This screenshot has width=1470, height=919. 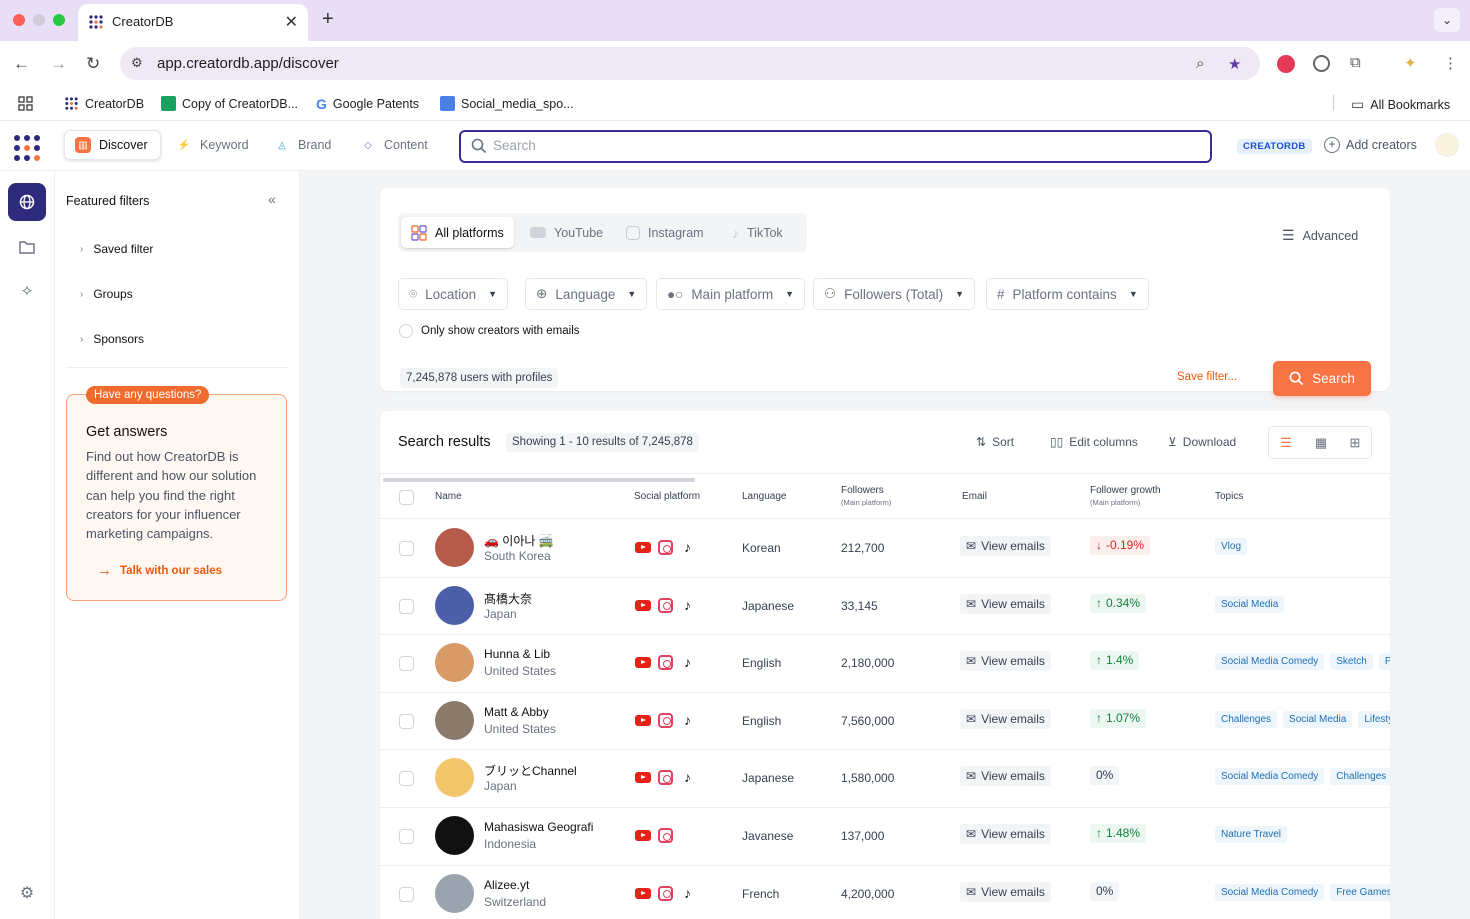 What do you see at coordinates (1450, 63) in the screenshot?
I see `browser-menu-icon: ⋮` at bounding box center [1450, 63].